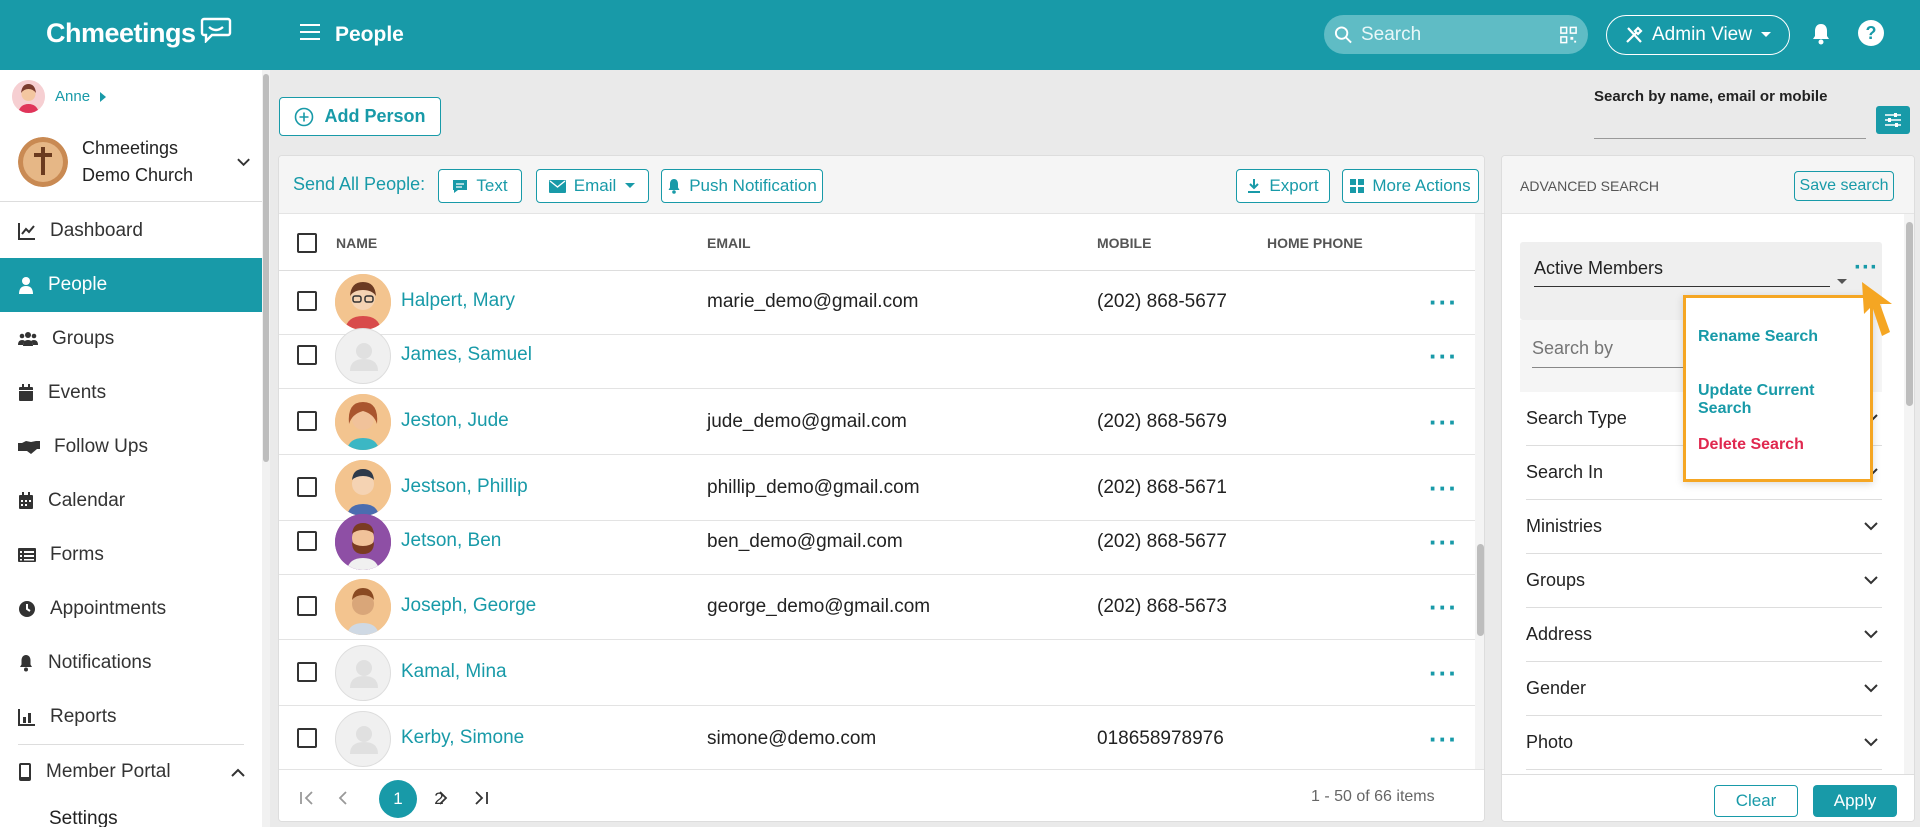  Describe the element at coordinates (59, 96) in the screenshot. I see `user-menu: Anne` at that location.